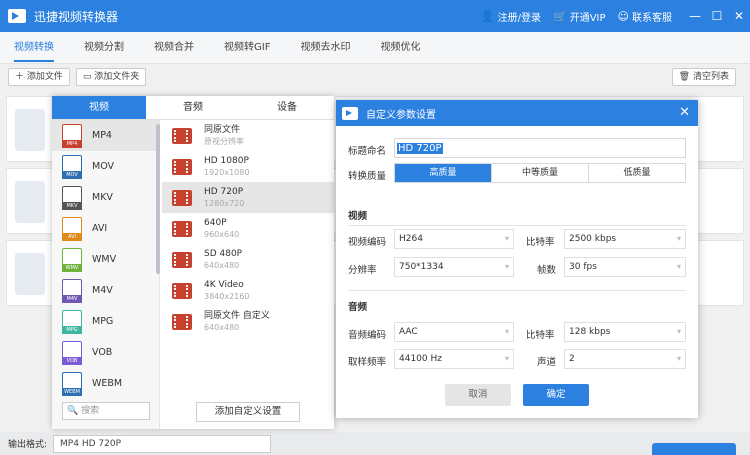 Image resolution: width=750 pixels, height=455 pixels. I want to click on name-label: 标题命名, so click(367, 151).